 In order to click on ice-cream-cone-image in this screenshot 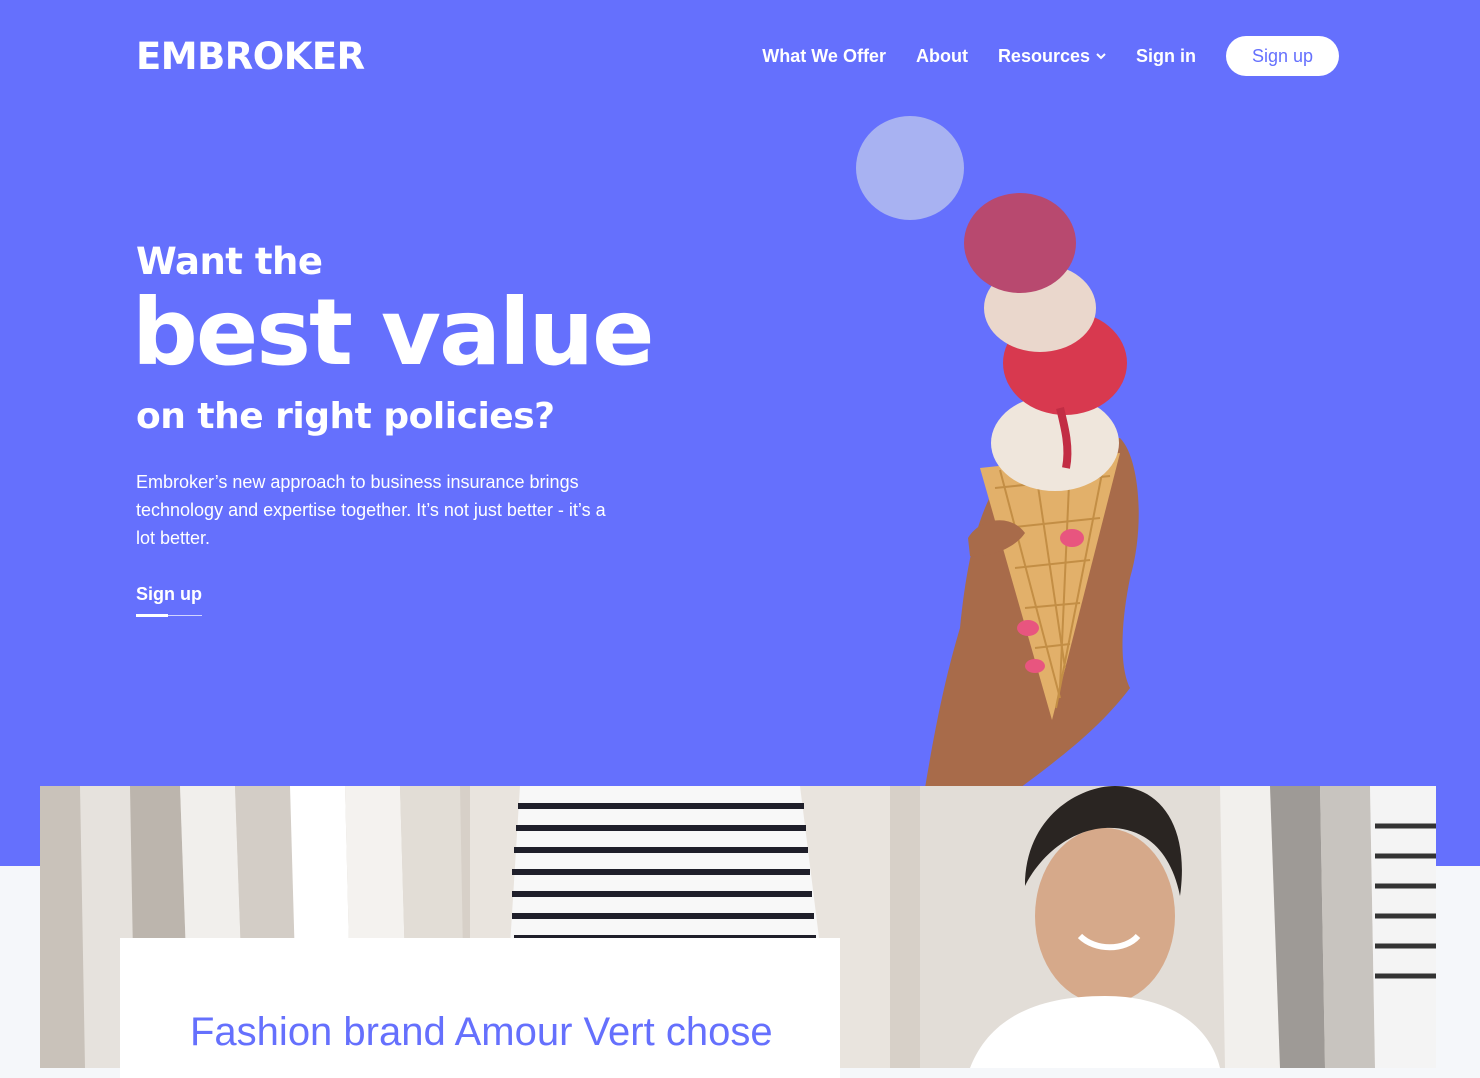, I will do `click(997, 452)`.